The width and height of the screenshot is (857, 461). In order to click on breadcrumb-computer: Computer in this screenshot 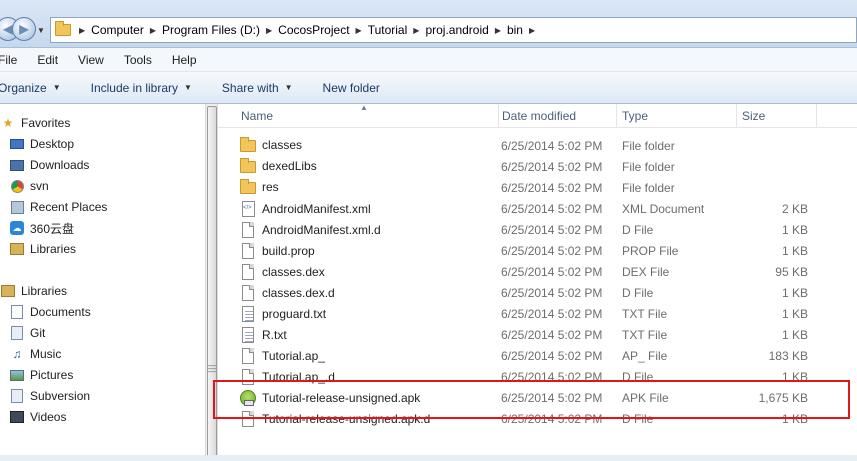, I will do `click(117, 30)`.